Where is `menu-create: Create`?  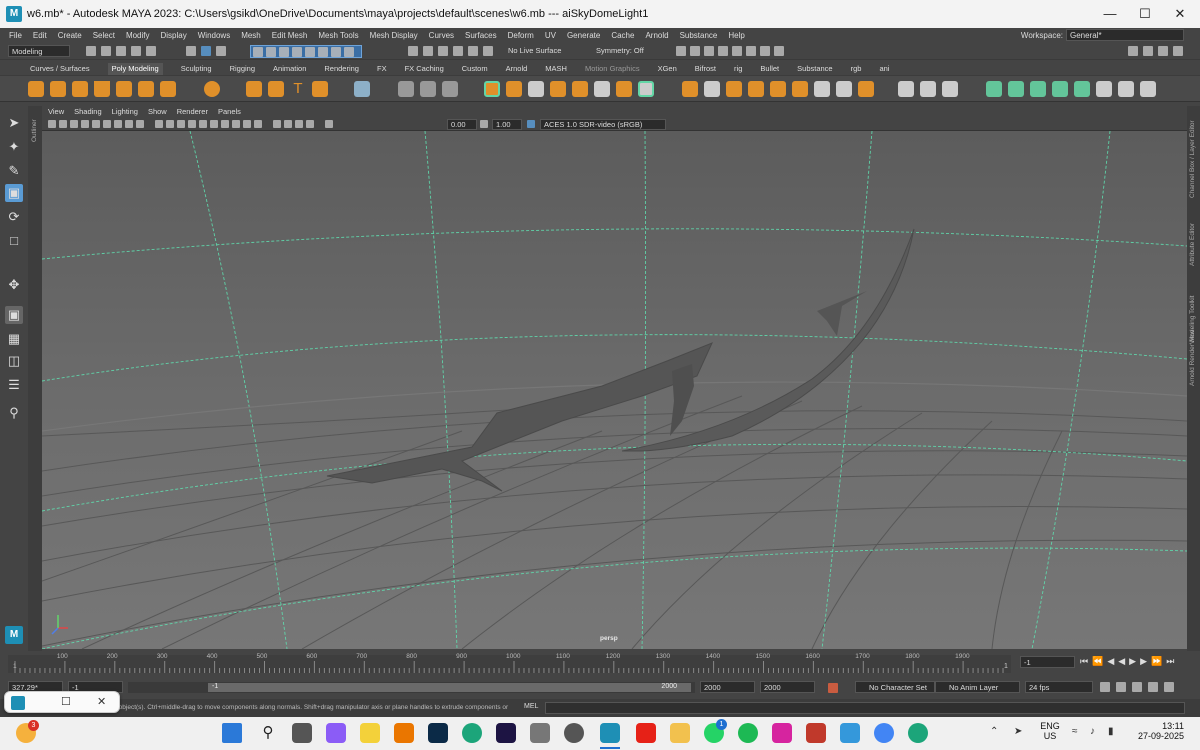
menu-create: Create is located at coordinates (70, 35).